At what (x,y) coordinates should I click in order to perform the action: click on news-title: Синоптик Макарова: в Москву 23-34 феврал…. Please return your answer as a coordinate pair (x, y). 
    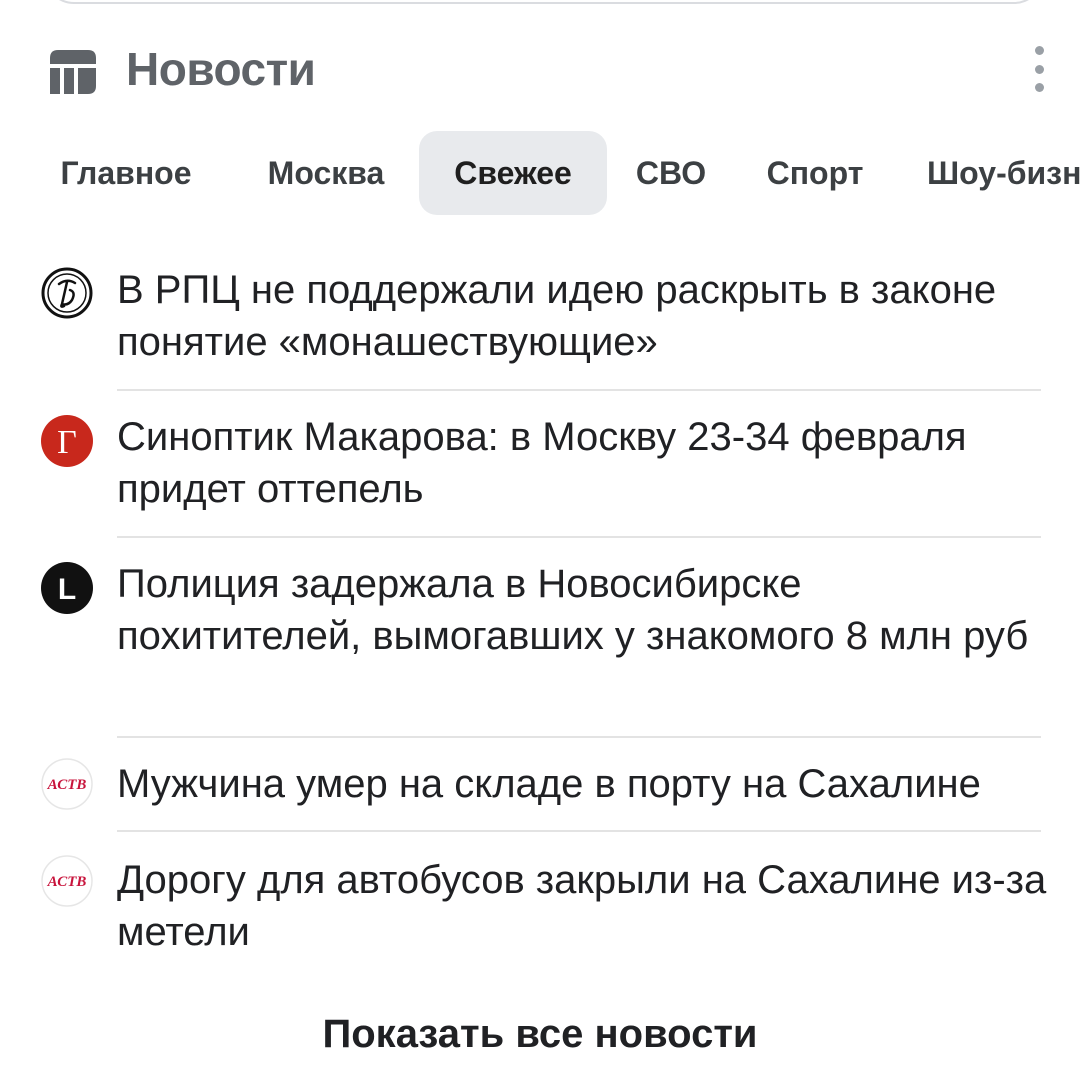
    Looking at the image, I should click on (582, 463).